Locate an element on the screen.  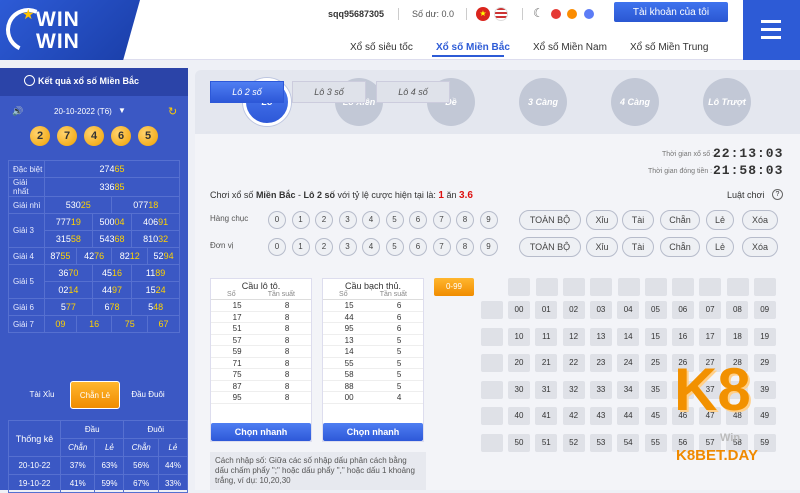
result-date: 20-10-2022 (T6) is located at coordinates (83, 111).